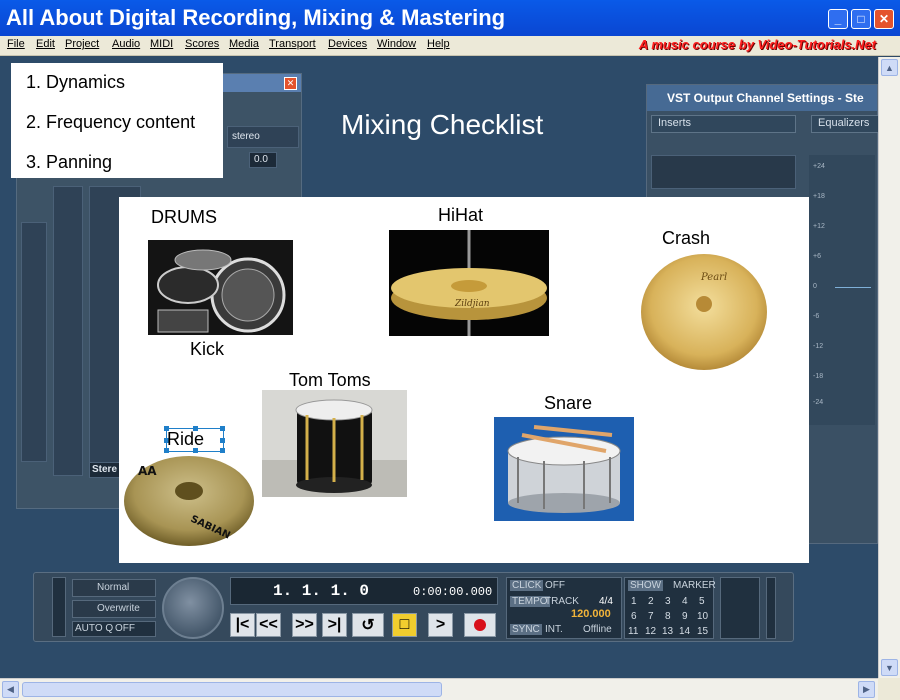 The width and height of the screenshot is (900, 700). What do you see at coordinates (347, 44) in the screenshot?
I see `menu-devices: Devices` at bounding box center [347, 44].